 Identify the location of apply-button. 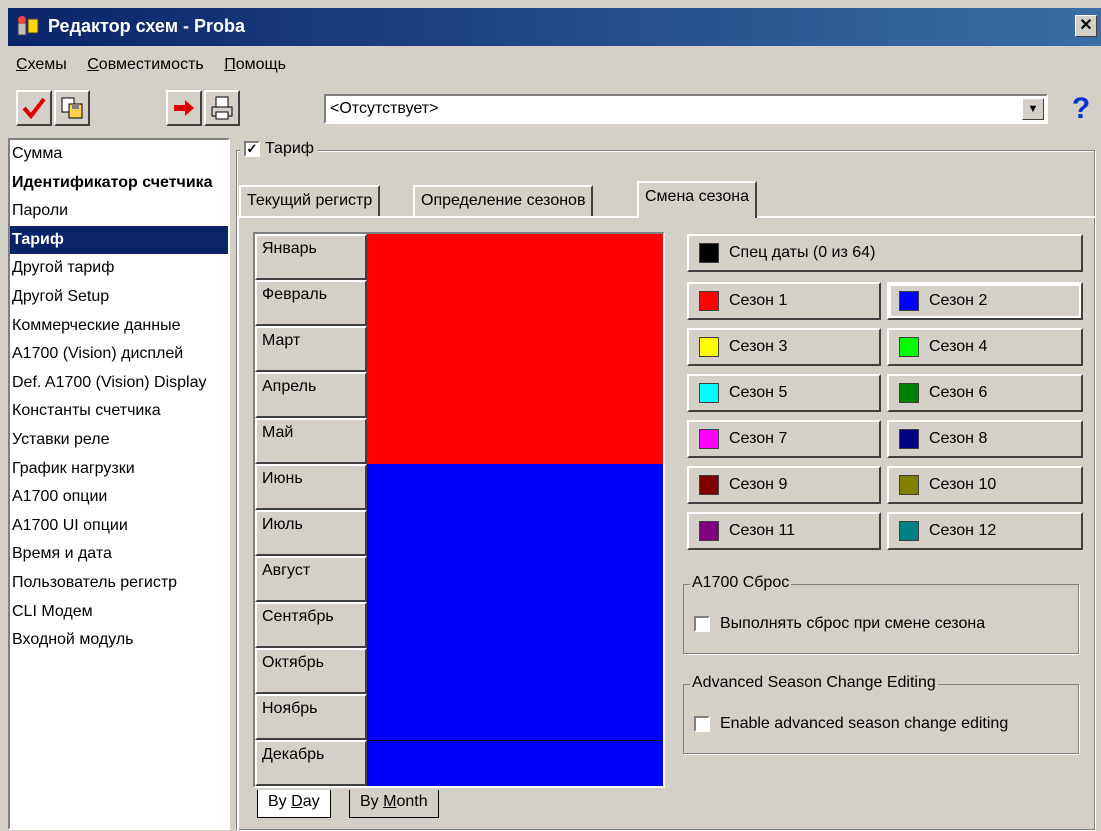
(34, 108).